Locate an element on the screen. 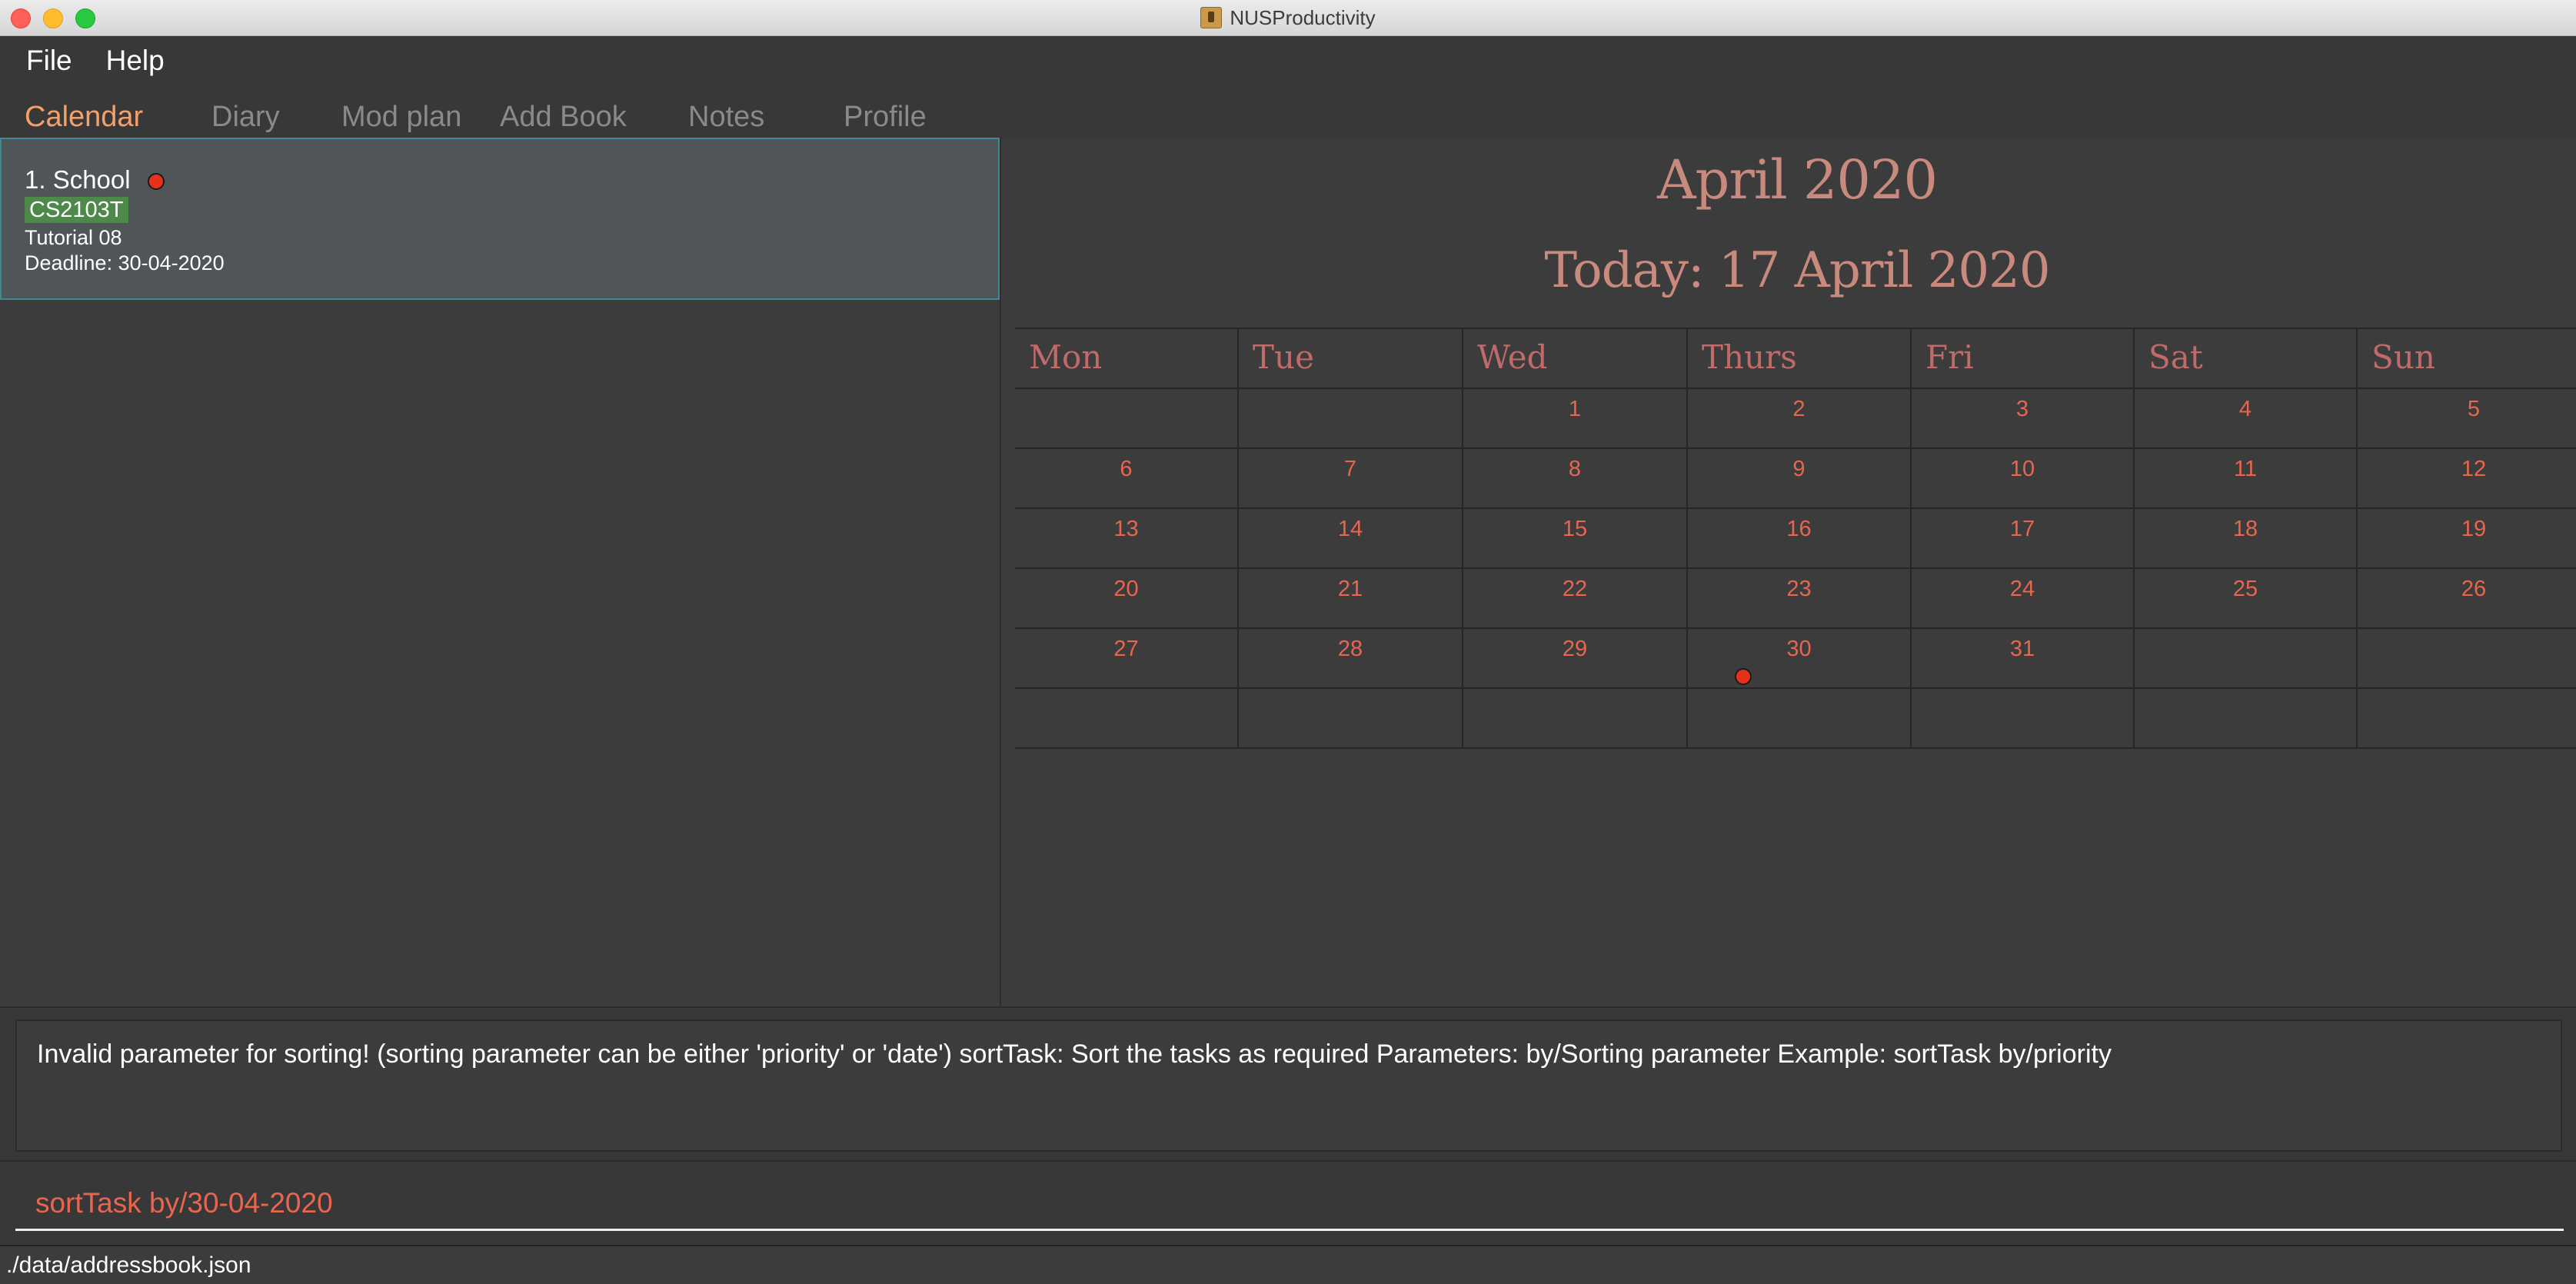 Image resolution: width=2576 pixels, height=1284 pixels. app-icon is located at coordinates (1211, 17).